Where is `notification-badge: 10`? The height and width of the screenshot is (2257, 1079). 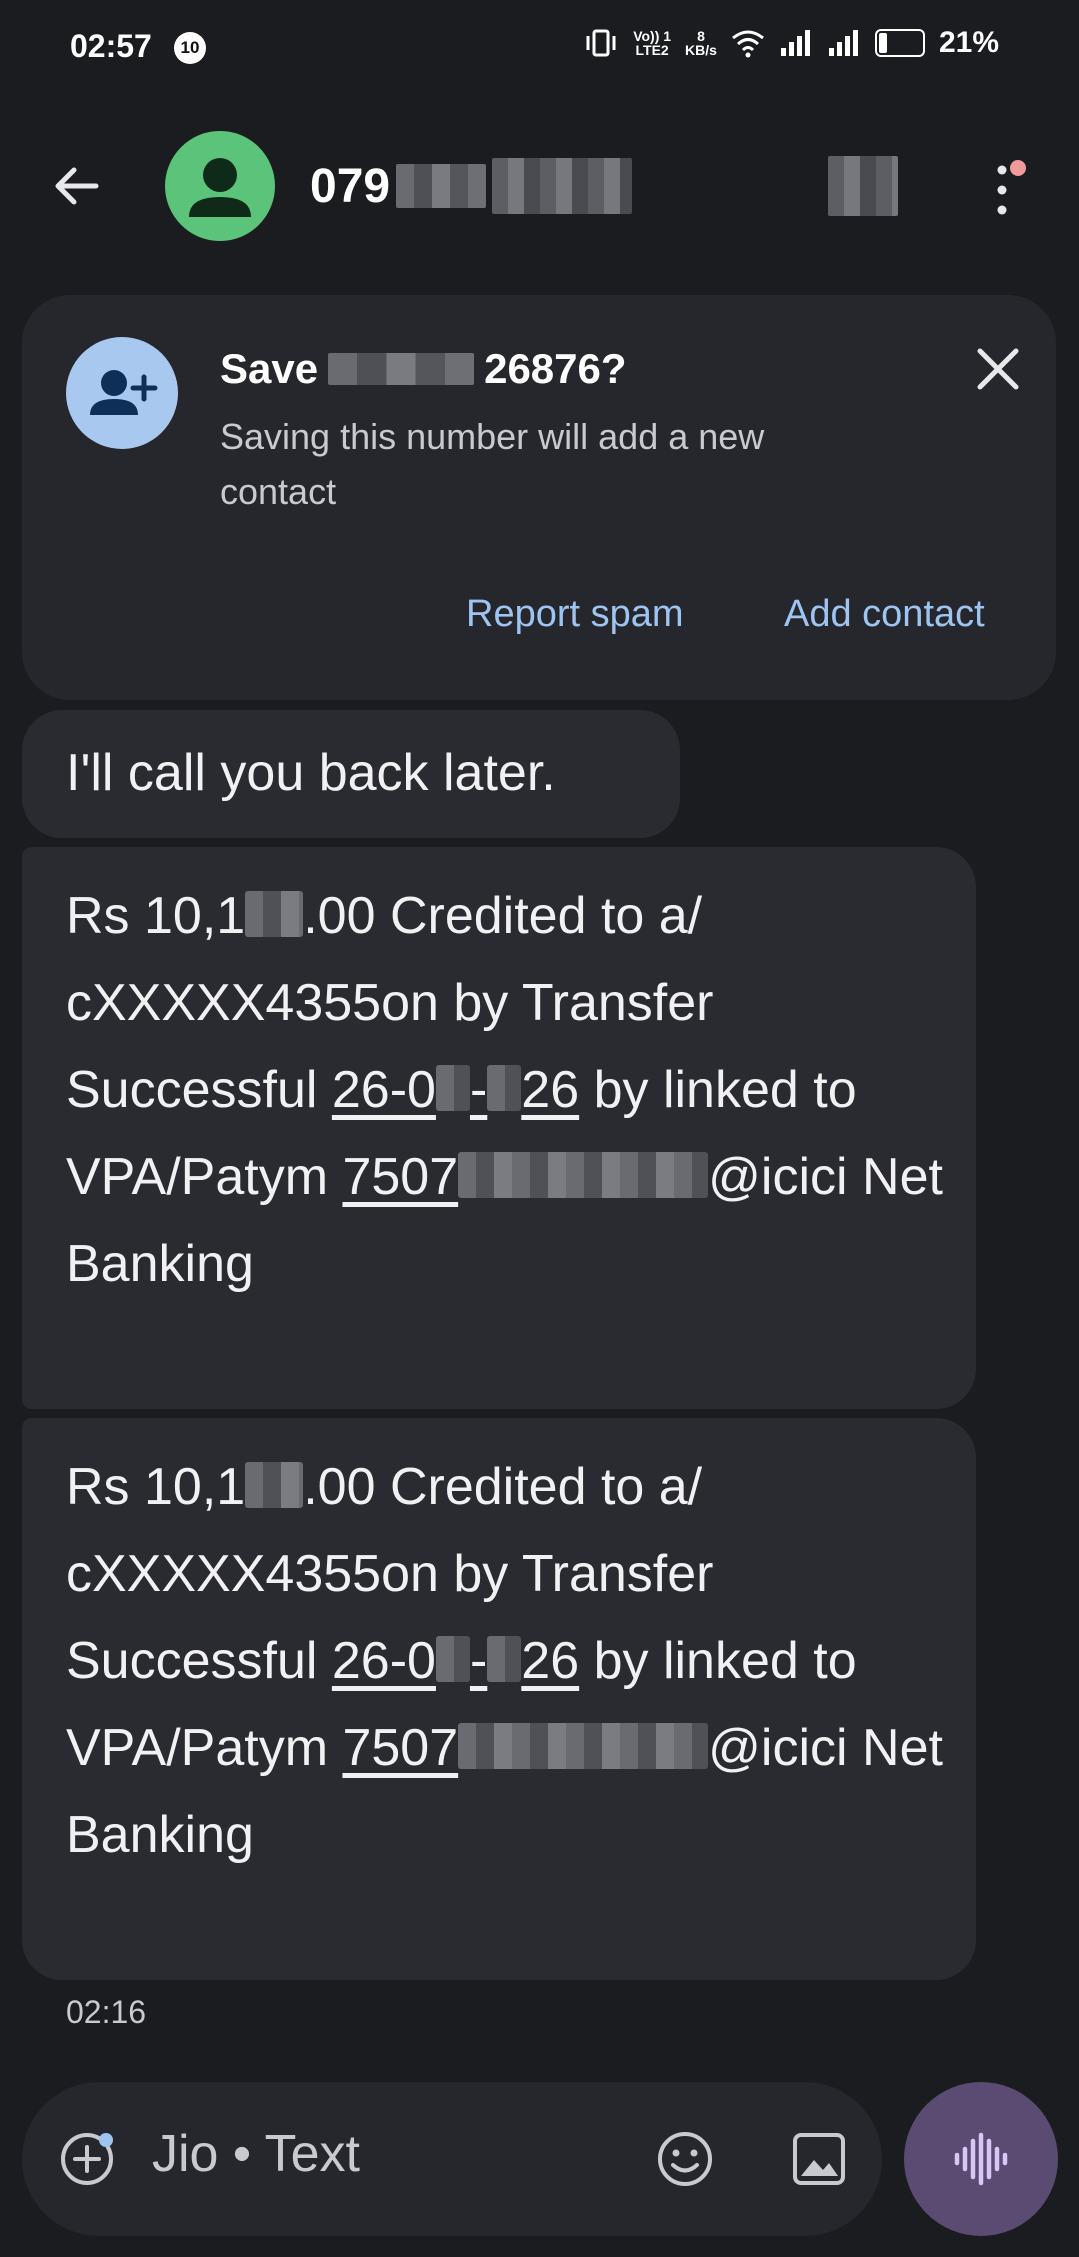 notification-badge: 10 is located at coordinates (190, 48).